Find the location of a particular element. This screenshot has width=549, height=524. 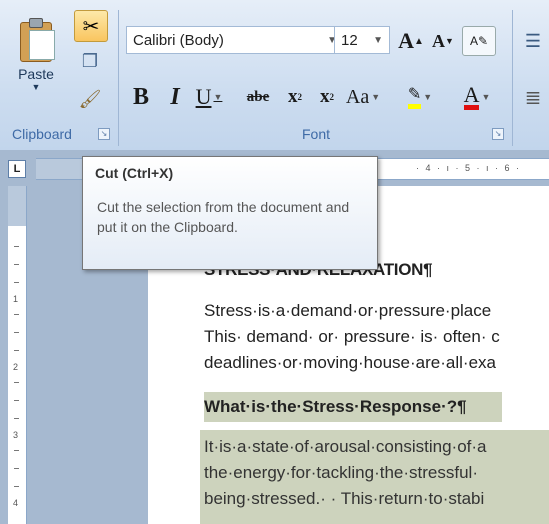

text-line: It·is·a·state·of·arousal·consisting·of·a is located at coordinates (345, 446).